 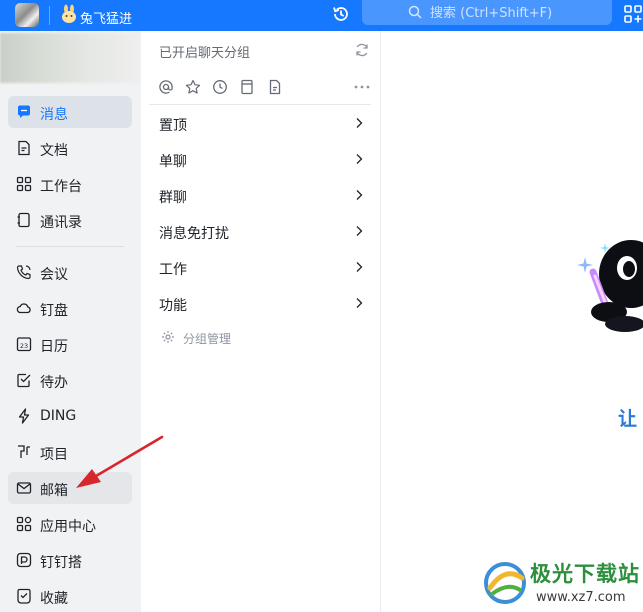 I want to click on sidebar-item-label: DING, so click(x=58, y=416).